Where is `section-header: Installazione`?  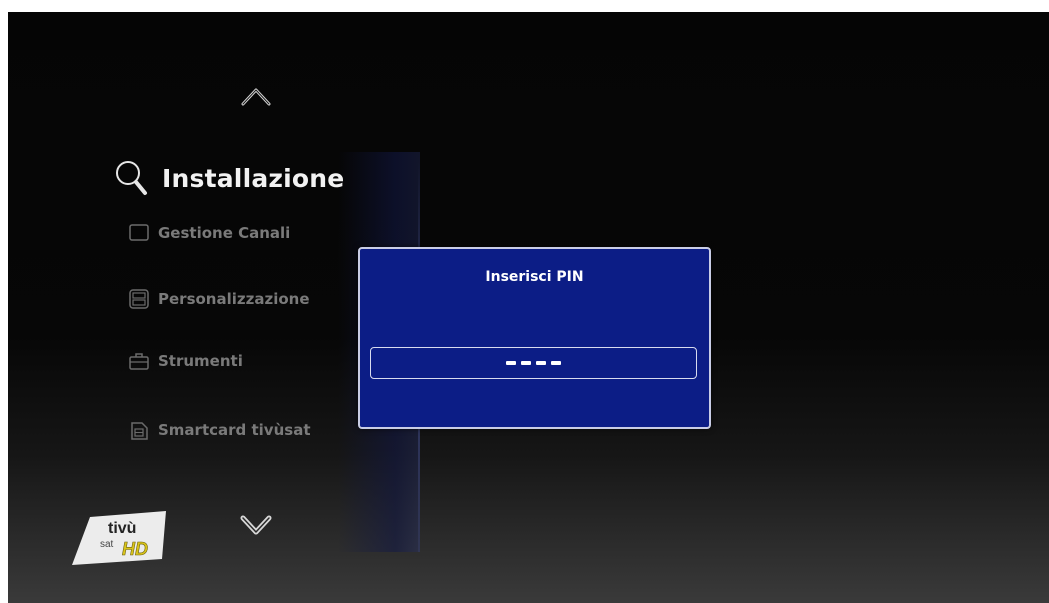 section-header: Installazione is located at coordinates (229, 178).